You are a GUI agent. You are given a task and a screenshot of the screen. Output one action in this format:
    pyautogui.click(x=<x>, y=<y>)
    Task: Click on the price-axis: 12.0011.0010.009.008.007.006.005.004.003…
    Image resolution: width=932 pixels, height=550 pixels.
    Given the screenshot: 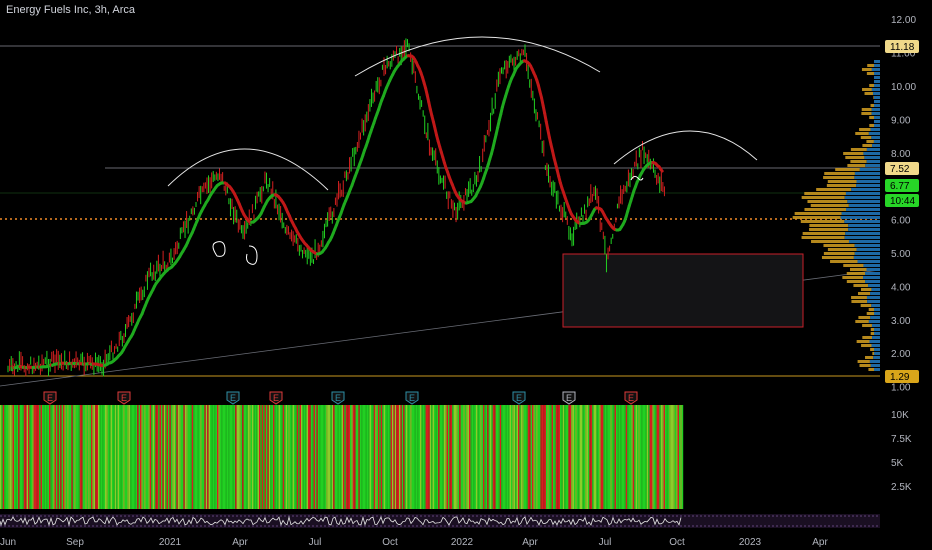 What is the action you would take?
    pyautogui.click(x=902, y=204)
    